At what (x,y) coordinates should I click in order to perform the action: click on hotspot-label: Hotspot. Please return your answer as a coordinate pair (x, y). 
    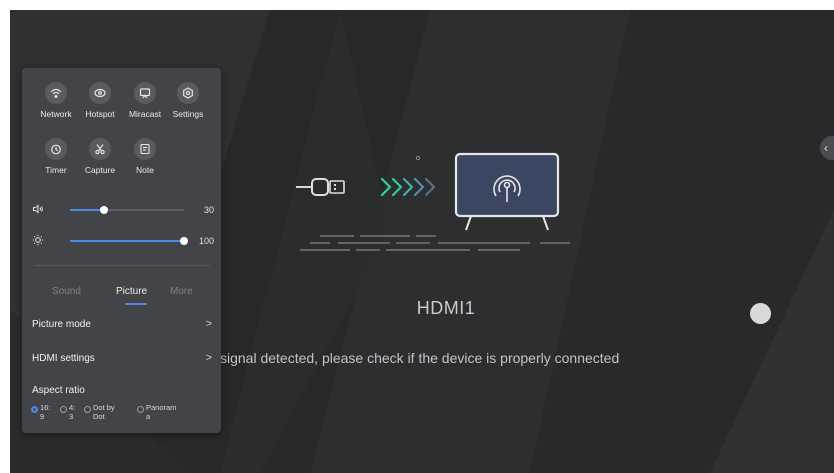
    Looking at the image, I should click on (100, 114).